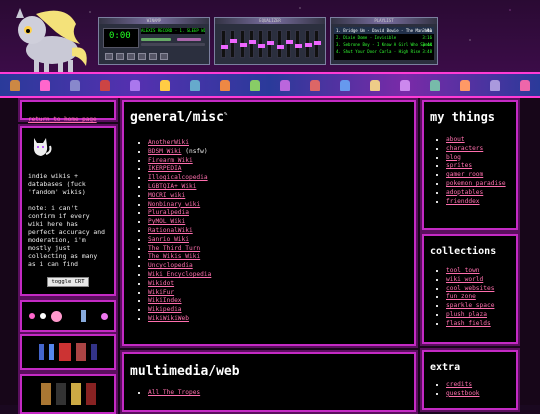  What do you see at coordinates (166, 195) in the screenshot?
I see `wiki-link: MOCRI wiki` at bounding box center [166, 195].